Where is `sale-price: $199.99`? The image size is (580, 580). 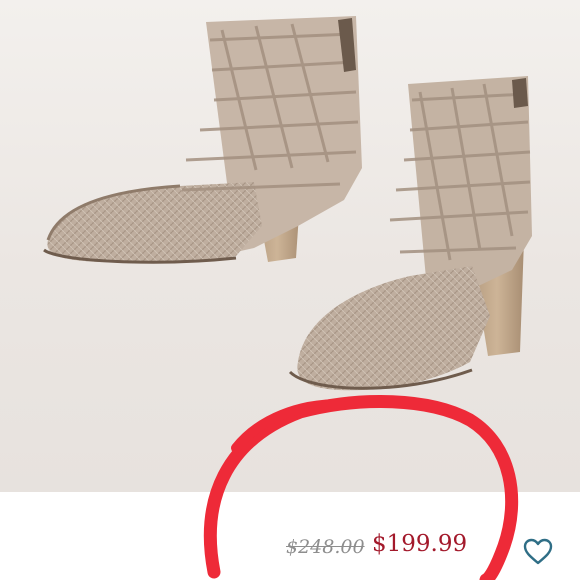
sale-price: $199.99 is located at coordinates (420, 544).